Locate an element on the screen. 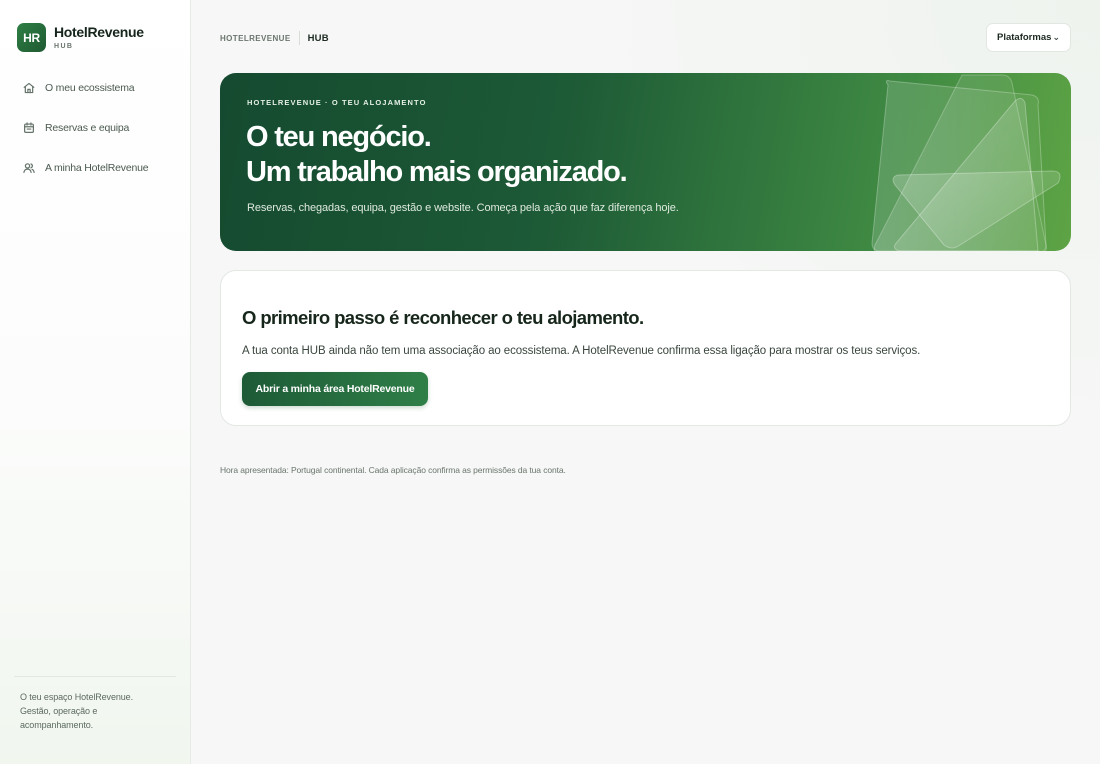  brand-text: HotelRevenue HUB is located at coordinates (99, 37).